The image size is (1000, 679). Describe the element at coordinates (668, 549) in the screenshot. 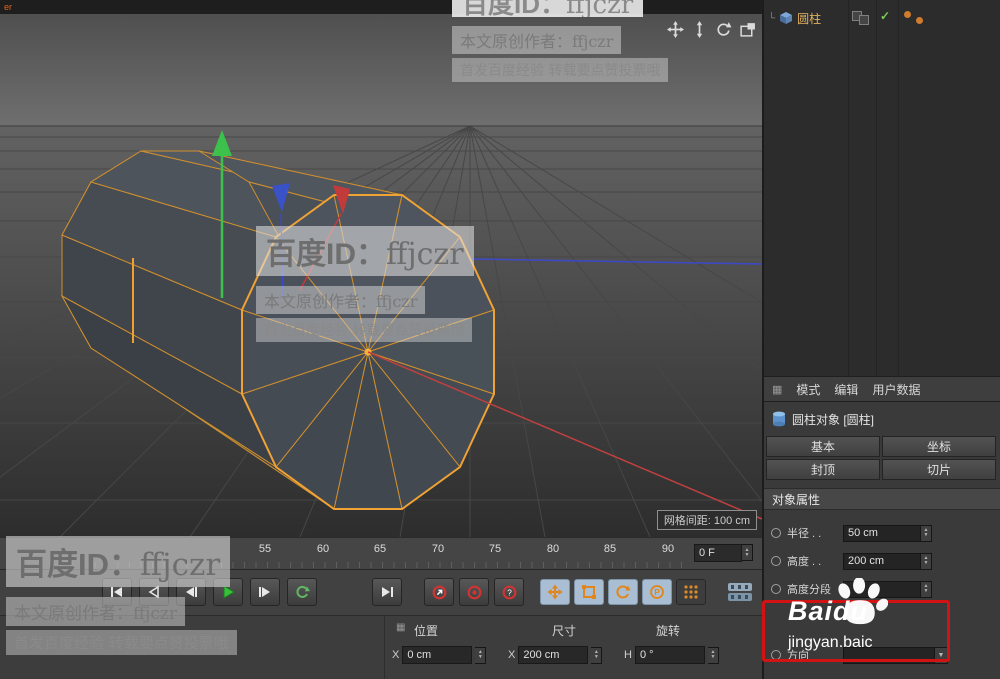

I see `ruler-tick-label: 90` at that location.